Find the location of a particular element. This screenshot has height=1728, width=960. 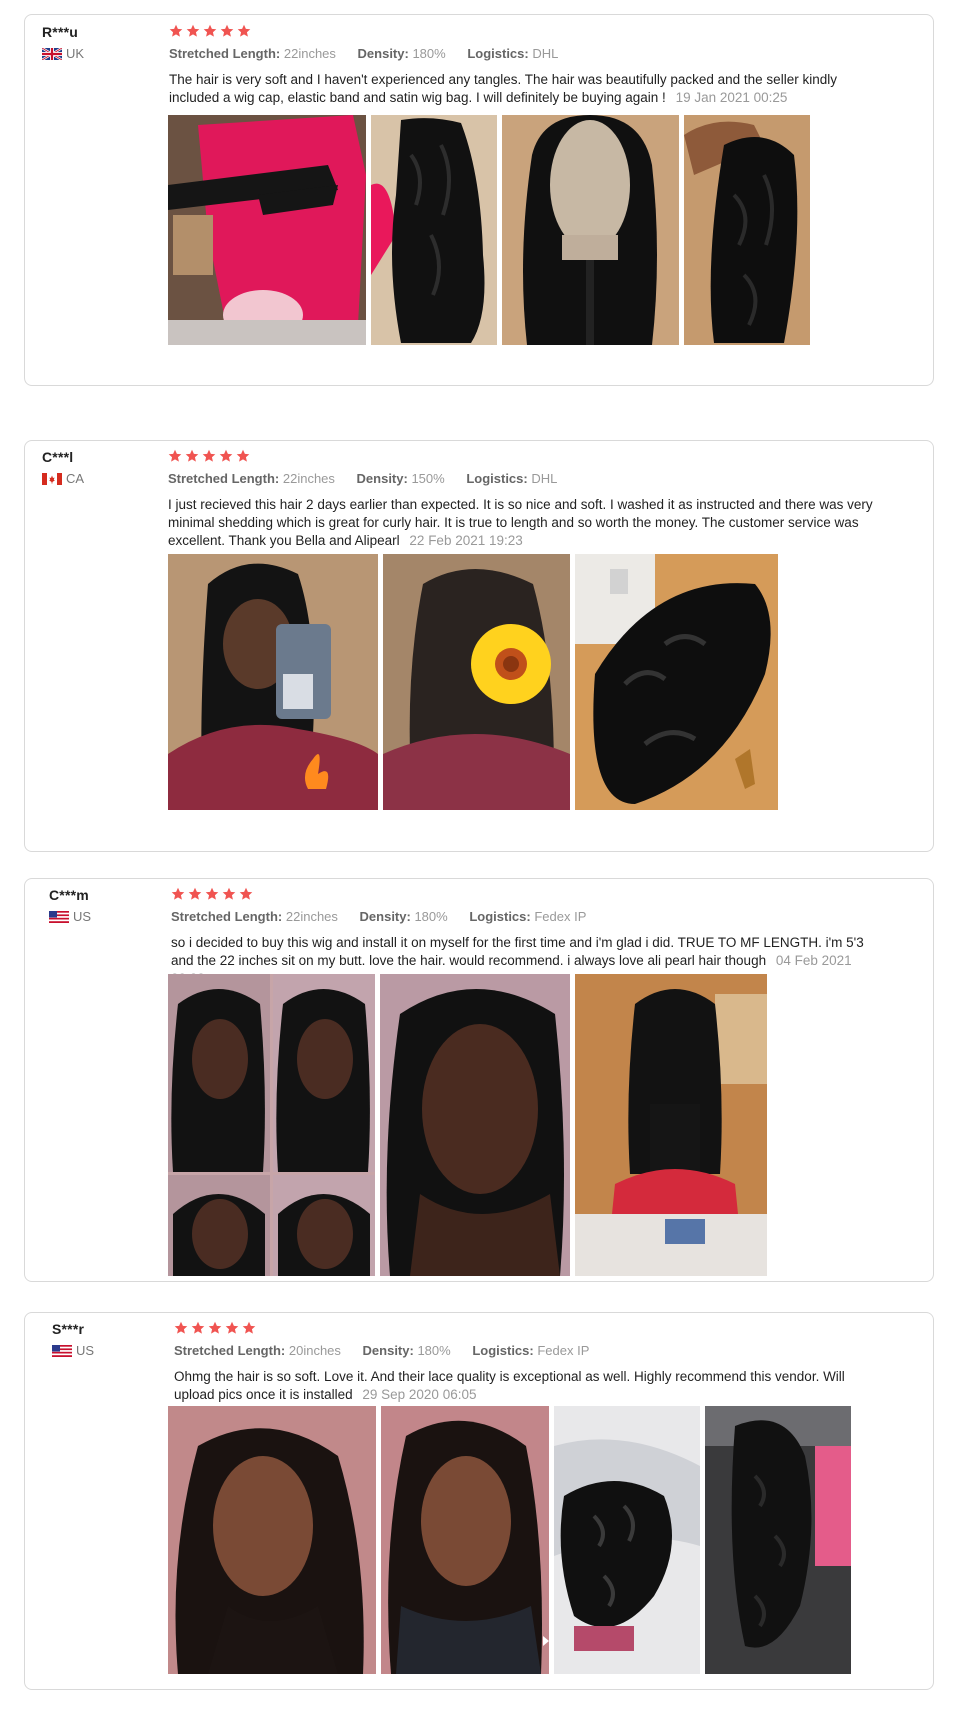

country-code: UK is located at coordinates (75, 53).